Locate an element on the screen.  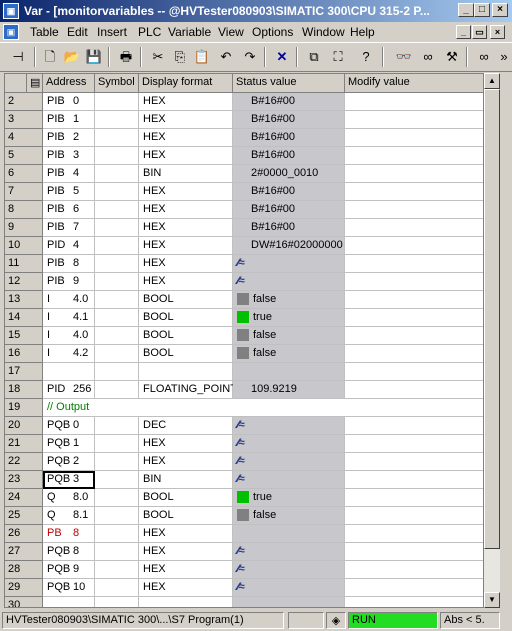
address-cell: PIB 0 is located at coordinates (69, 102).